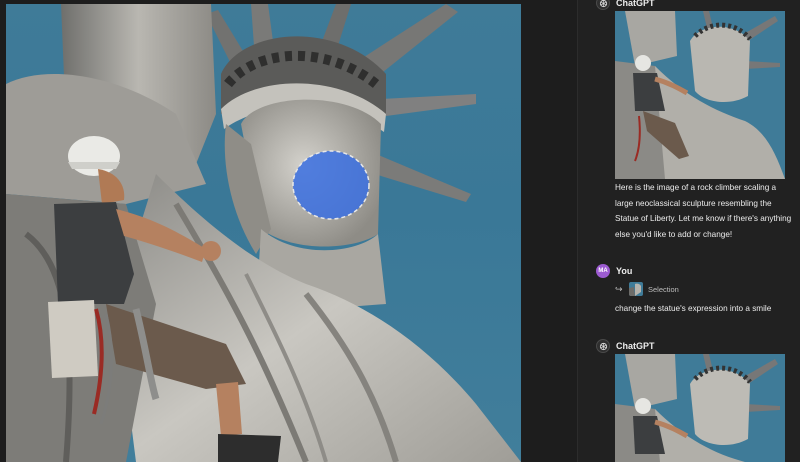 The height and width of the screenshot is (462, 800). I want to click on selection-reference: ↪ Selection, so click(647, 289).